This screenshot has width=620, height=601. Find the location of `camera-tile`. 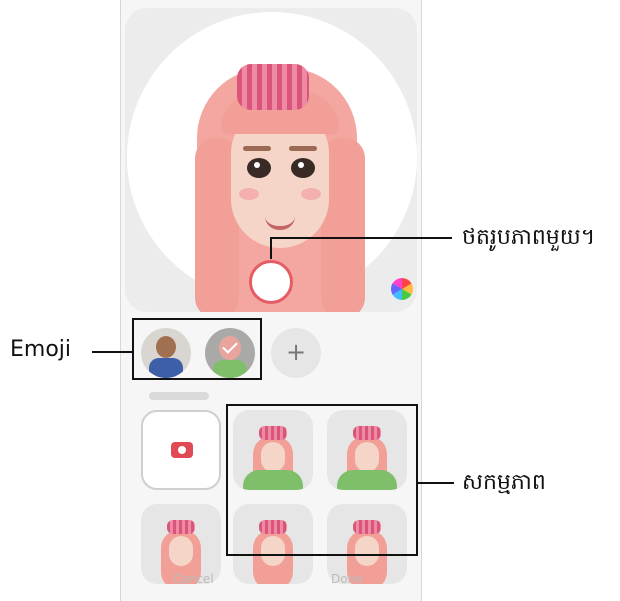

camera-tile is located at coordinates (181, 450).